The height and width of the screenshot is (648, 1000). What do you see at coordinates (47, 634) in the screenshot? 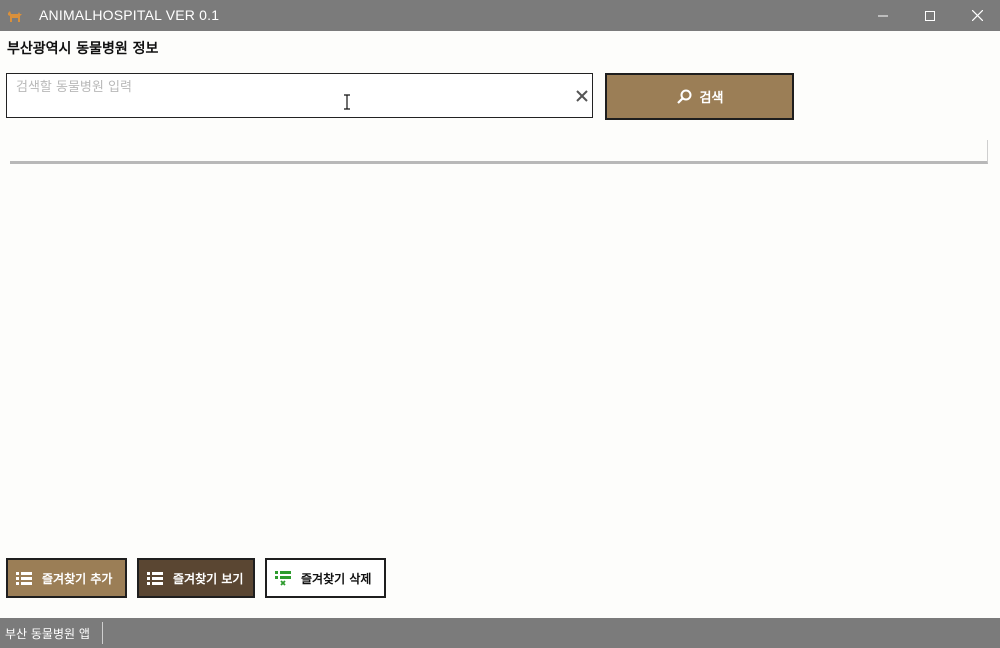
I see `status-text: 부산 동물병원 앱` at bounding box center [47, 634].